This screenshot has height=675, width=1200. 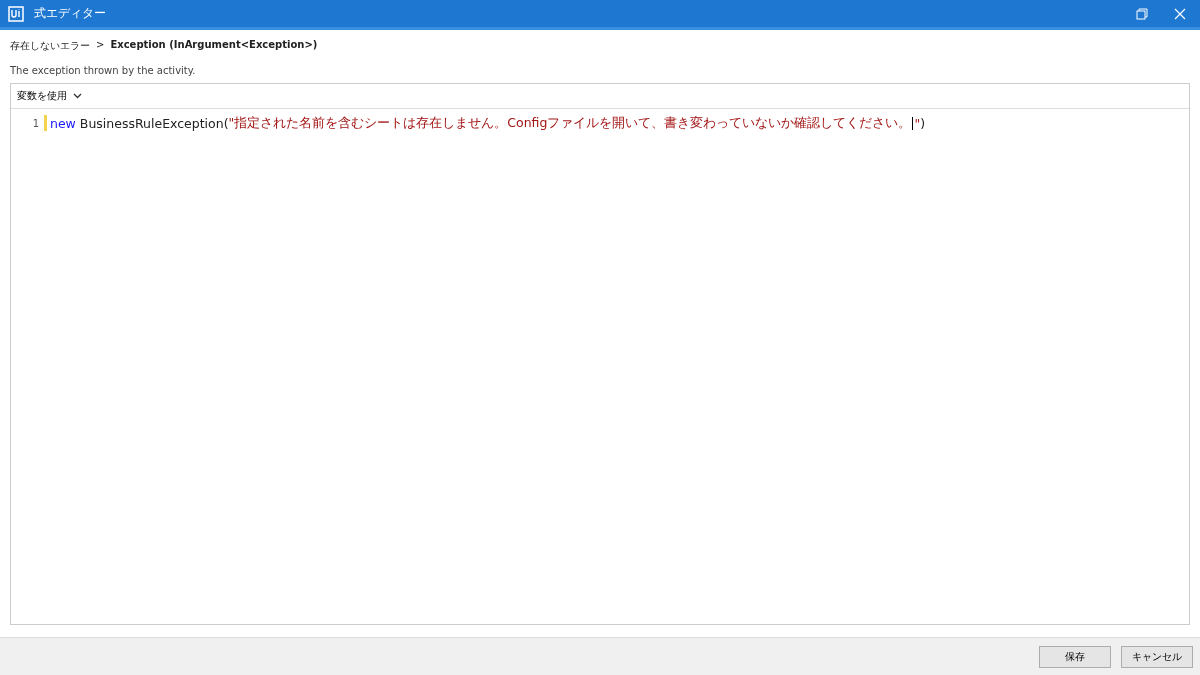 I want to click on breadcrumb-current: Exception (InArgument<Exception>), so click(x=214, y=45).